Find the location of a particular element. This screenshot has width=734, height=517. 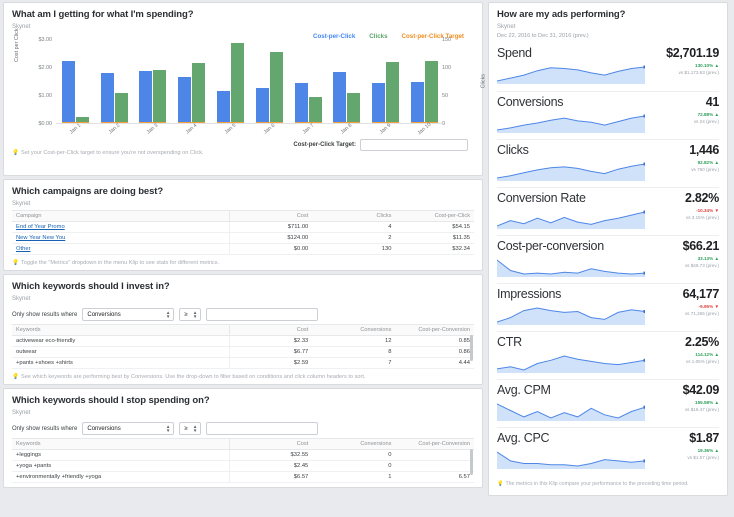

kpi-metric-value: $1.87 is located at coordinates (704, 438).